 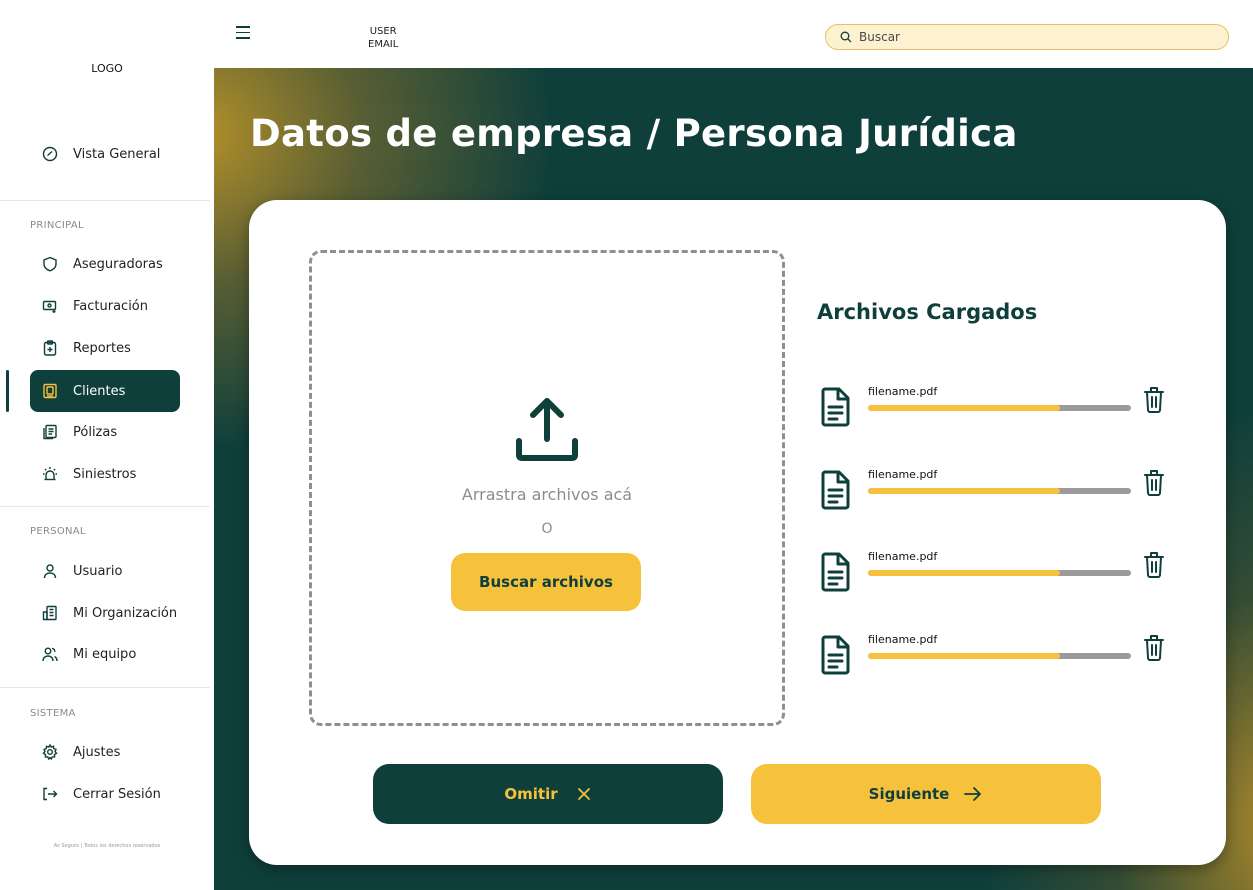 I want to click on sidebar-item-mi-organizacion: Mi Organización, so click(x=105, y=613).